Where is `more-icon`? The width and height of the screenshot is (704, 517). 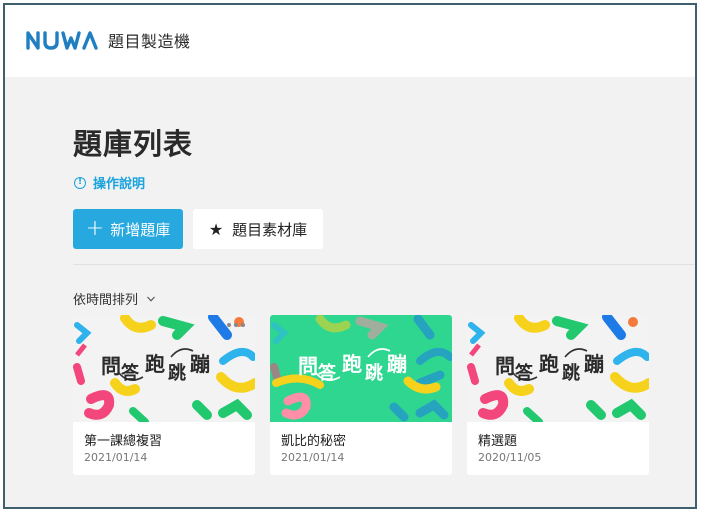
more-icon is located at coordinates (236, 325).